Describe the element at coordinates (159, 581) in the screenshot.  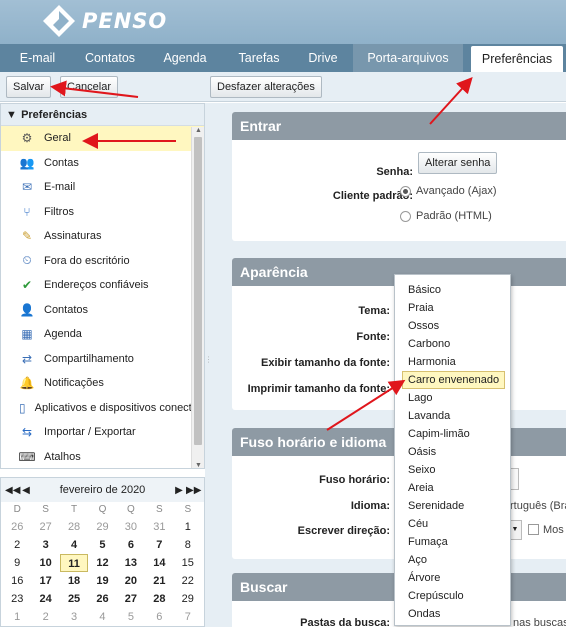
I see `calendar-day: 21` at that location.